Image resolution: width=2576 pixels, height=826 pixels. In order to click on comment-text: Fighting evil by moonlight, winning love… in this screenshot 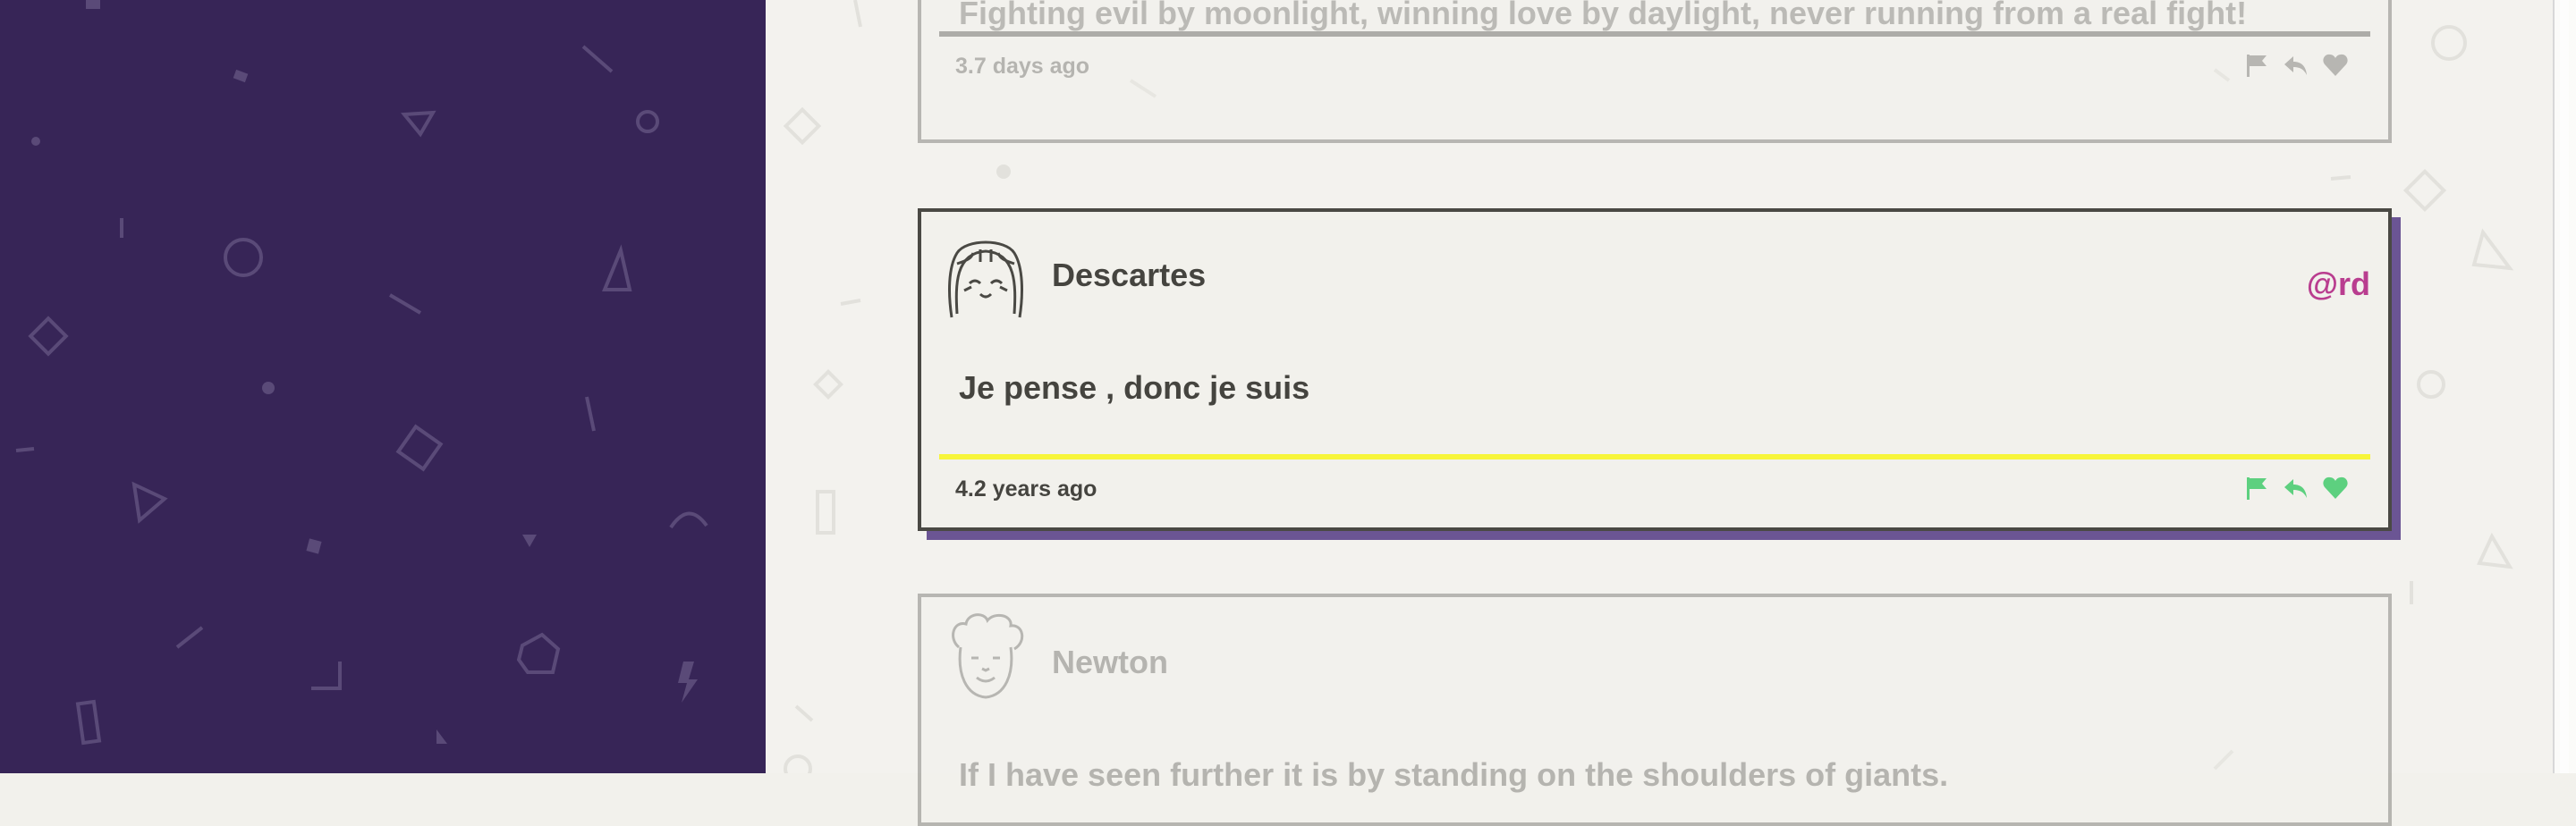, I will do `click(1603, 15)`.